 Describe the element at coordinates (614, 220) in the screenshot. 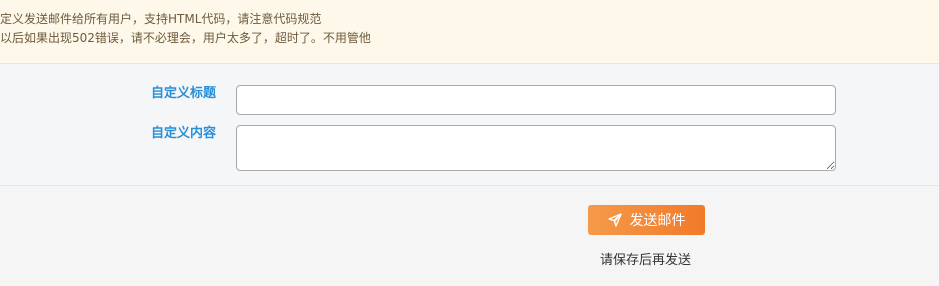

I see `paper-plane-icon` at that location.